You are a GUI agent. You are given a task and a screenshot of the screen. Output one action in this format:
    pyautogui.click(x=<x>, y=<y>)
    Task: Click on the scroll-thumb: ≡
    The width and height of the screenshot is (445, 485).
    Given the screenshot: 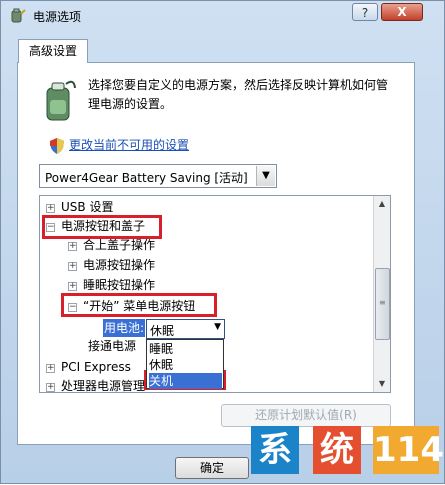 What is the action you would take?
    pyautogui.click(x=382, y=304)
    